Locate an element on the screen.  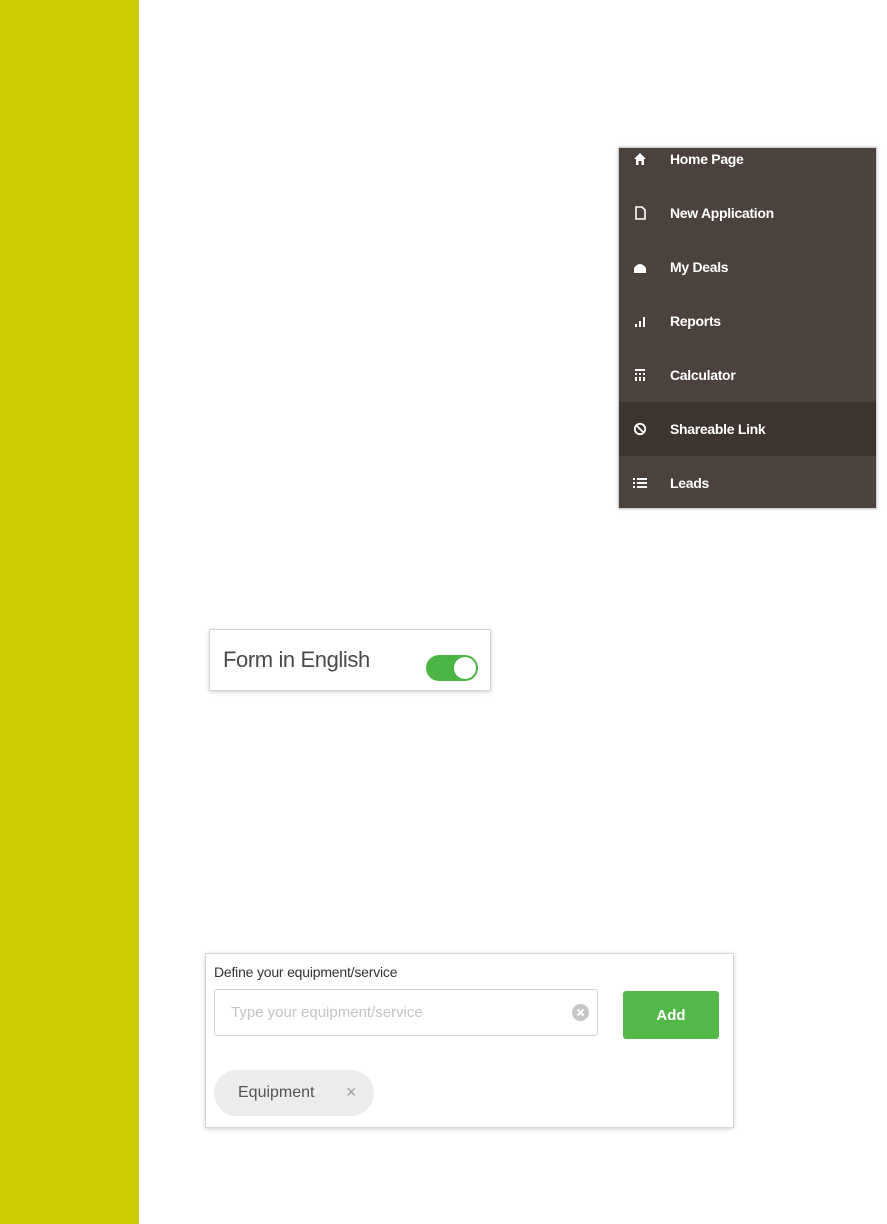
nav-item-new-application: New Application is located at coordinates (747, 213).